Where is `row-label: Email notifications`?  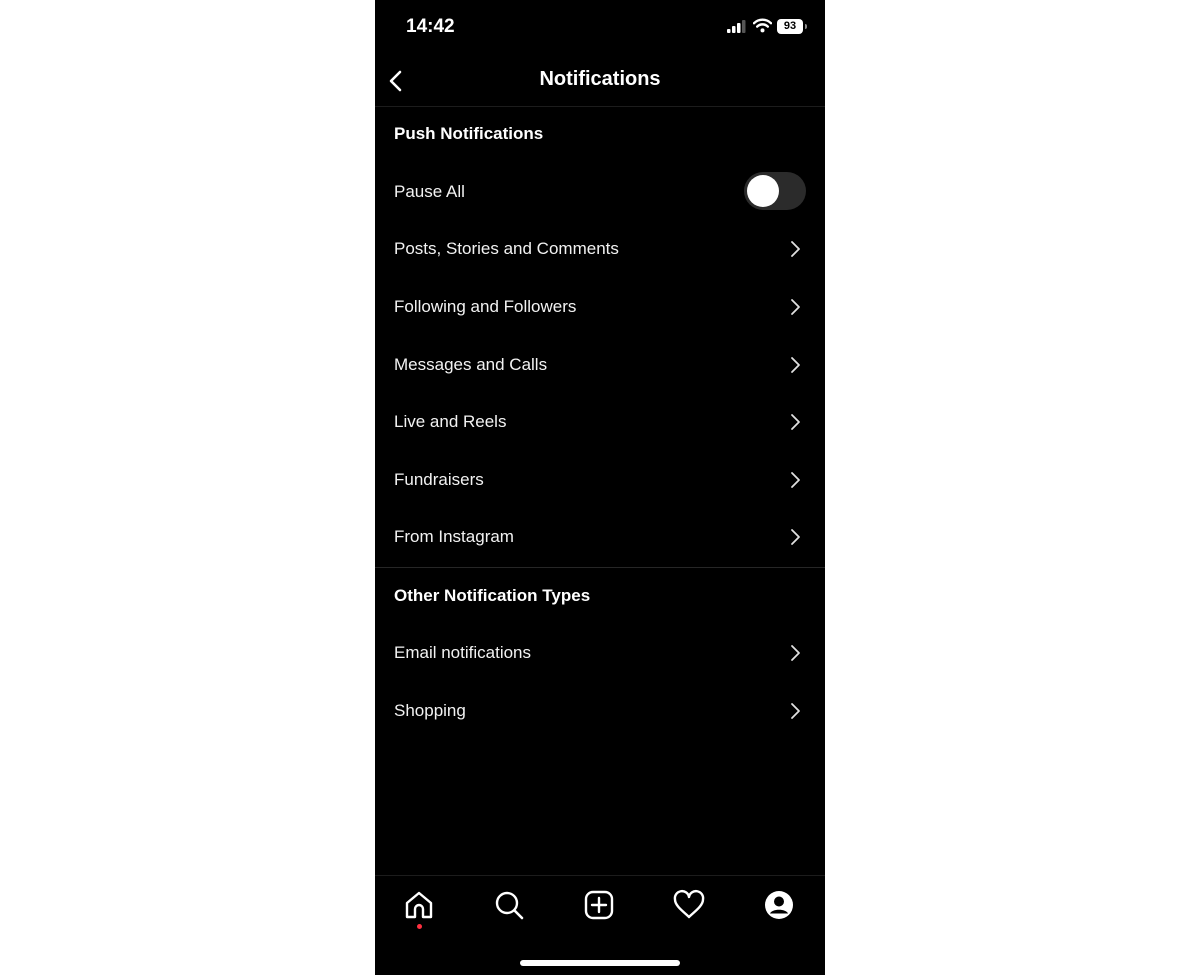 row-label: Email notifications is located at coordinates (463, 652).